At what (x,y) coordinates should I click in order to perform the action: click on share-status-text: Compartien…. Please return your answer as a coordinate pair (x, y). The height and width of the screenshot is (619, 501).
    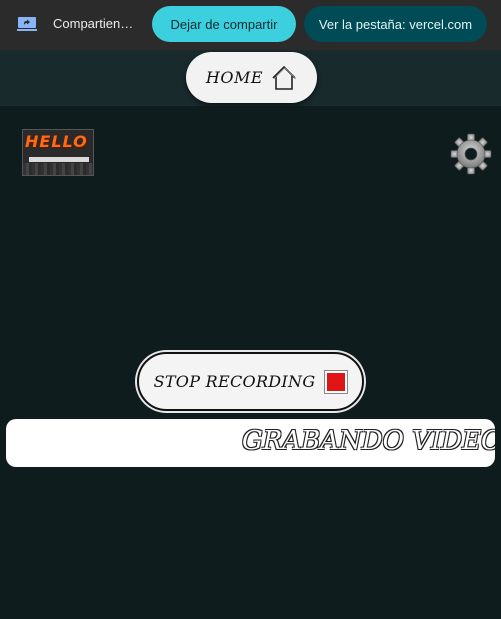
    Looking at the image, I should click on (93, 23).